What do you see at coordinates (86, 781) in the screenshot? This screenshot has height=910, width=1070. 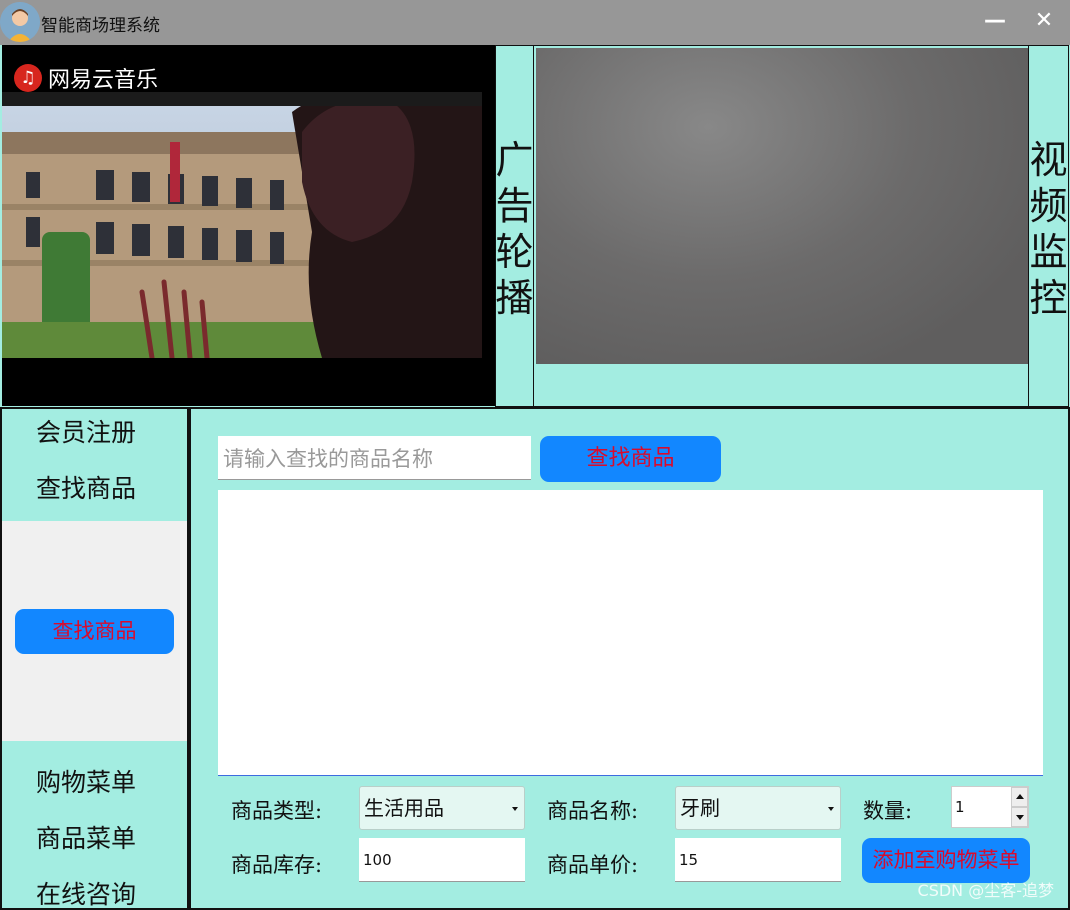 I see `sidebar-item-shopping-menu: 购物菜单` at bounding box center [86, 781].